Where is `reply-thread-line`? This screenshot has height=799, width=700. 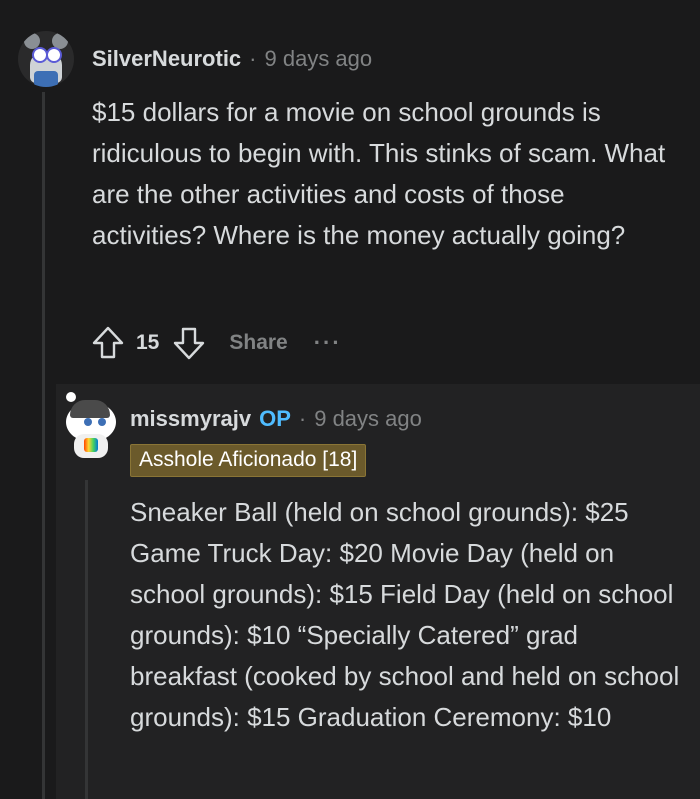
reply-thread-line is located at coordinates (86, 639).